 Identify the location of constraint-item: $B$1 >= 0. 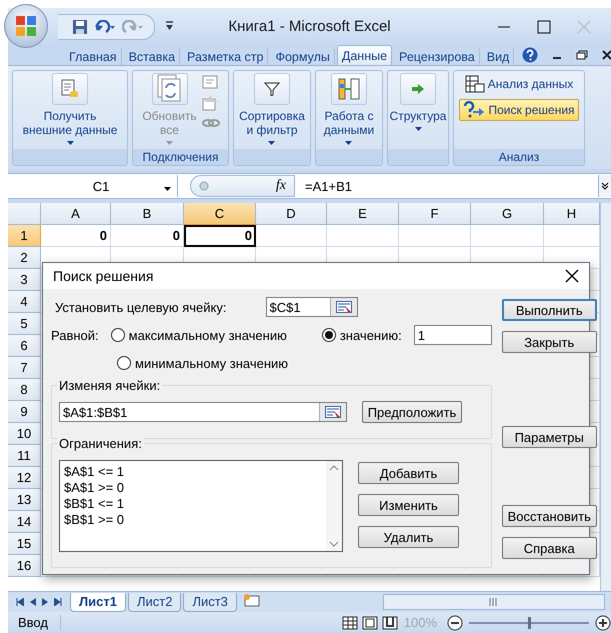
(193, 520).